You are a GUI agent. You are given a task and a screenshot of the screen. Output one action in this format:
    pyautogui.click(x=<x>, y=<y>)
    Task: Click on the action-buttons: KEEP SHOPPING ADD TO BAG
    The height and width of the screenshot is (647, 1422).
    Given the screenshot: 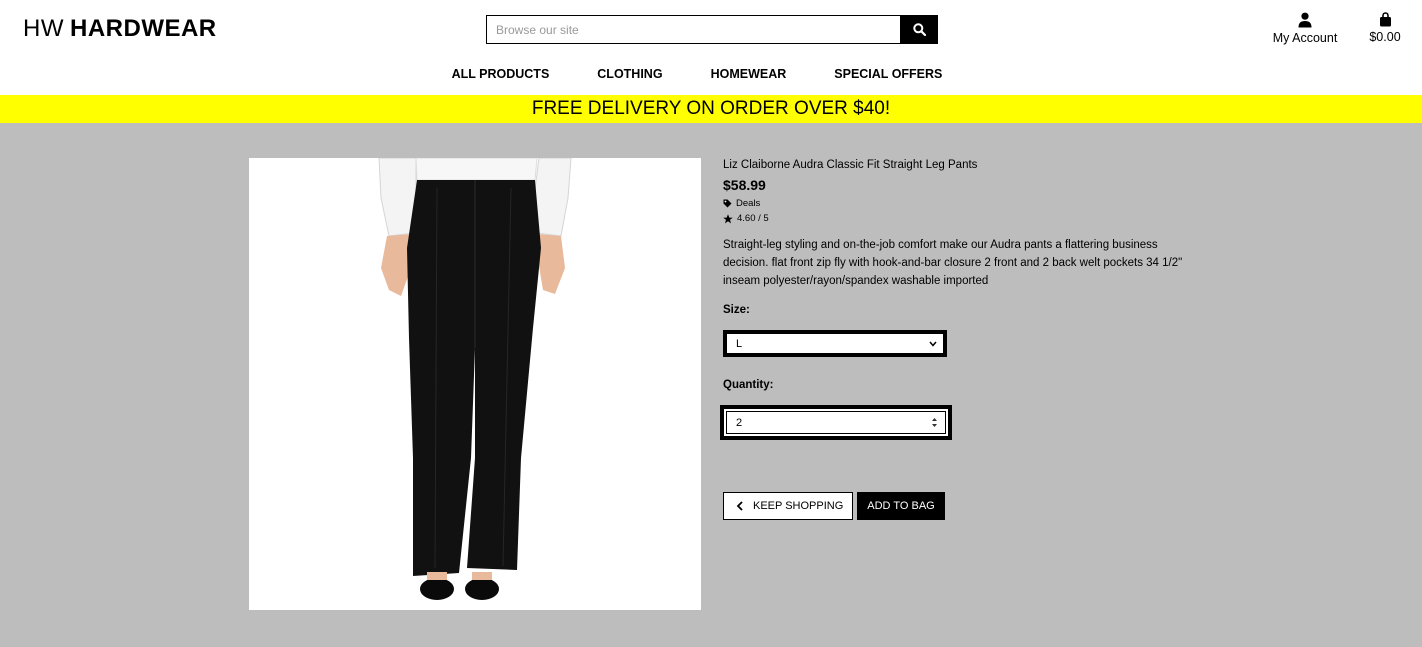 What is the action you would take?
    pyautogui.click(x=953, y=506)
    